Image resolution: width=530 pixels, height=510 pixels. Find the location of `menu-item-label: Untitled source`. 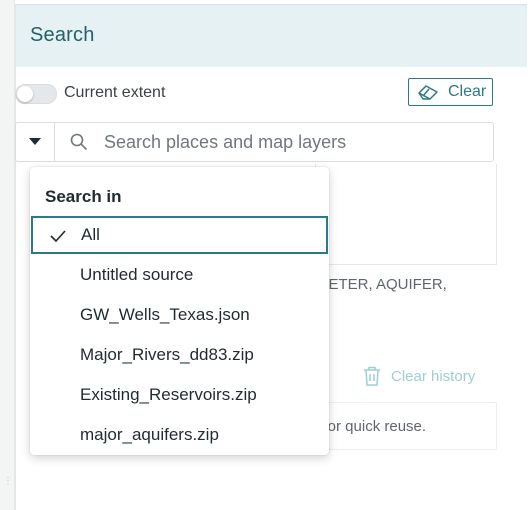

menu-item-label: Untitled source is located at coordinates (137, 274).